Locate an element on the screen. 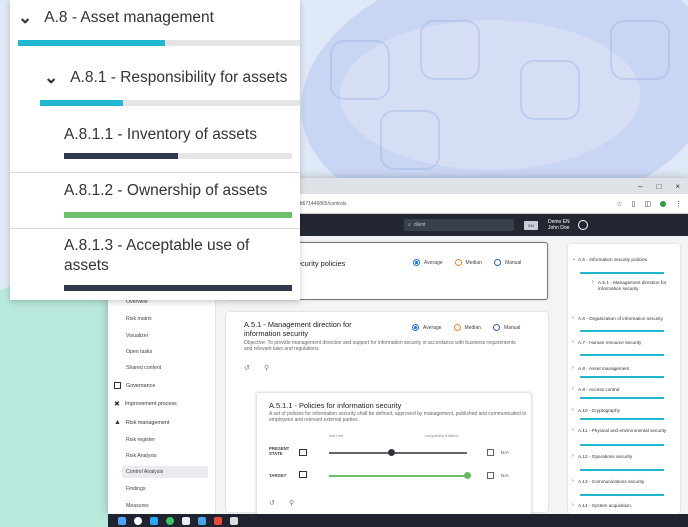  sidebar-section-governance: Governance is located at coordinates (134, 385).